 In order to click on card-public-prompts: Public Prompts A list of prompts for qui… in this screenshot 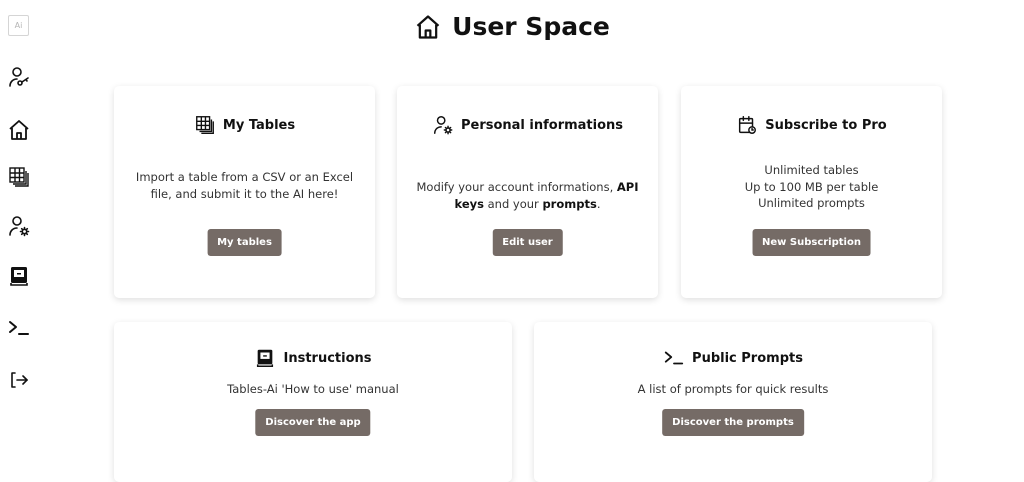, I will do `click(733, 402)`.